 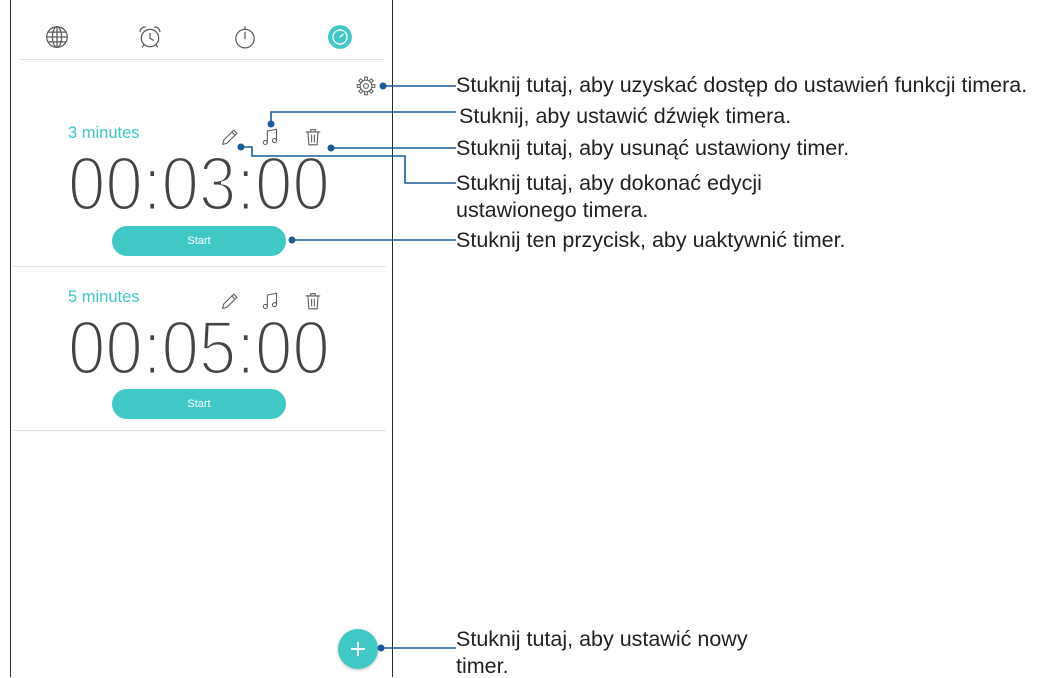 I want to click on timer-label: 3 minutes, so click(x=104, y=133).